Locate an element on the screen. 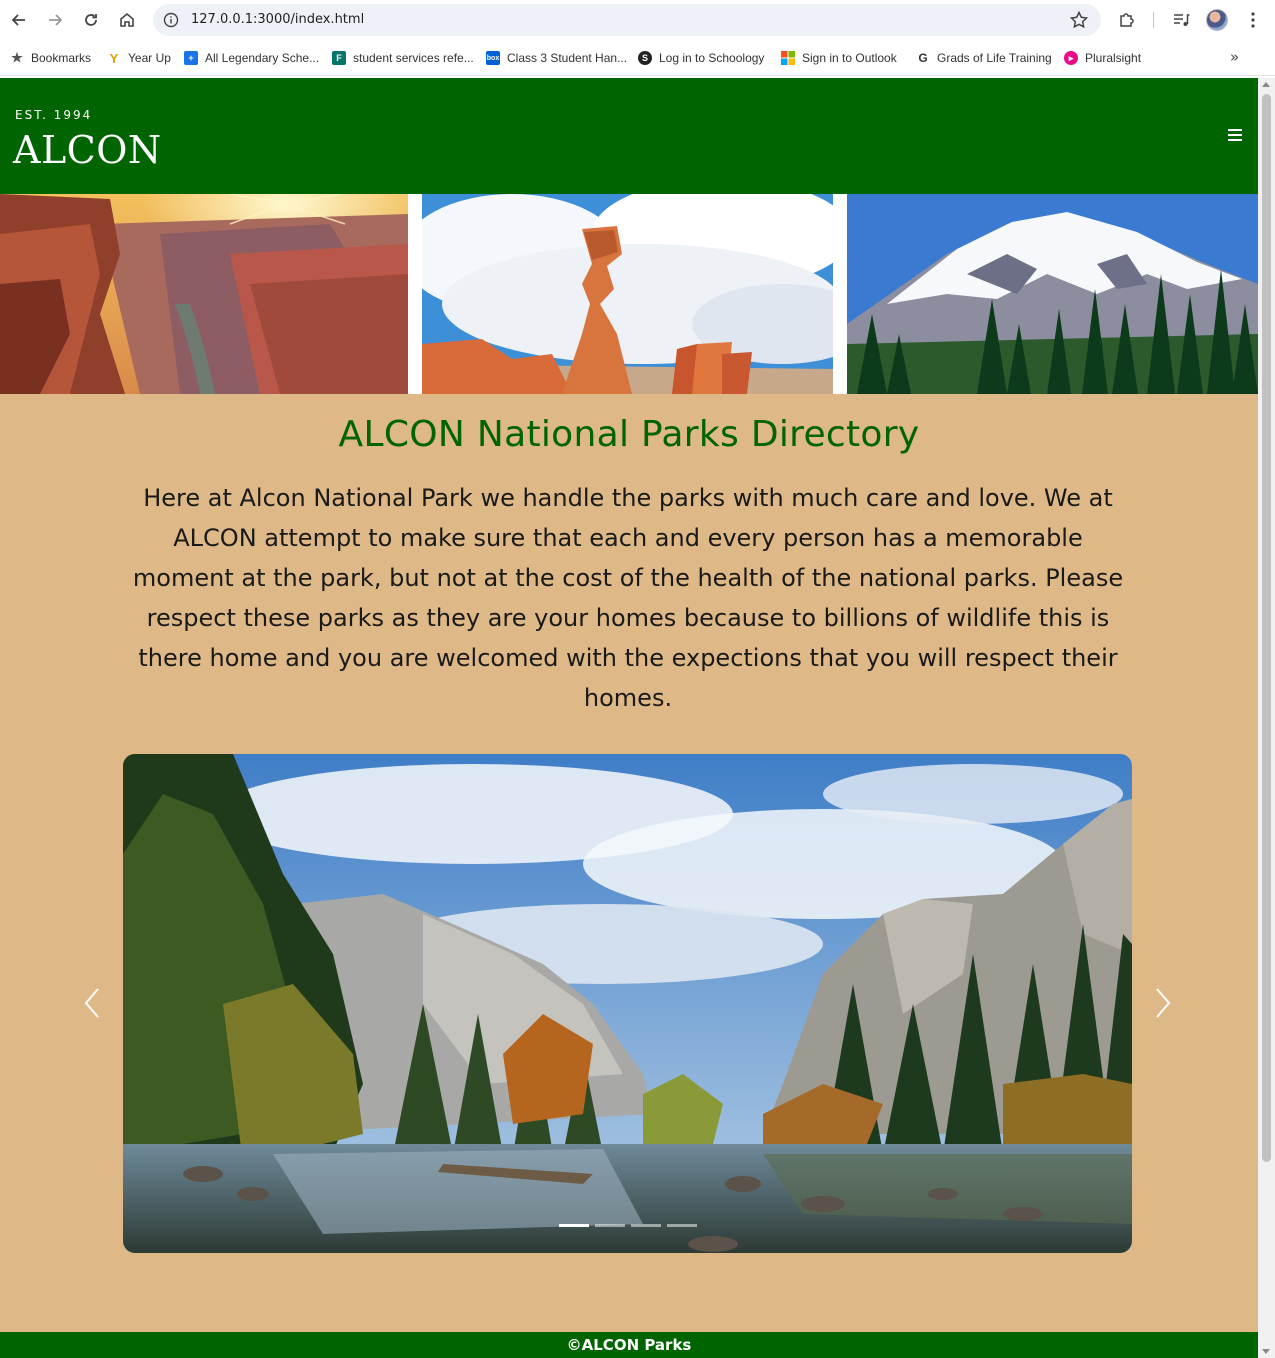 The width and height of the screenshot is (1275, 1358). box-icon: box is located at coordinates (493, 58).